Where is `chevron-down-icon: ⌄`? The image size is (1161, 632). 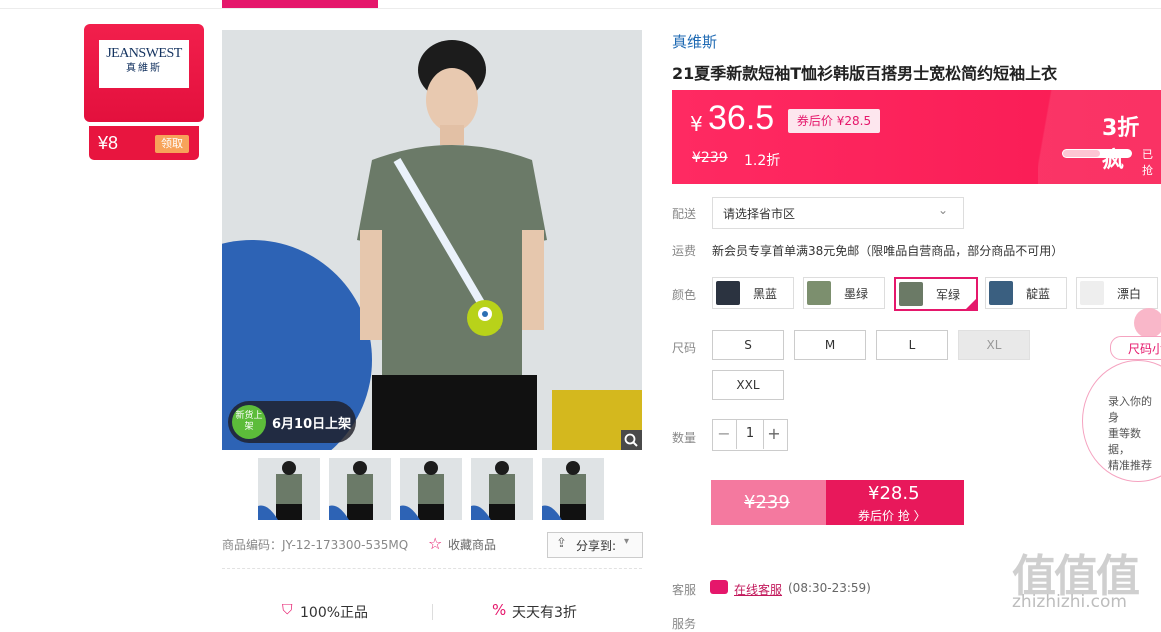 chevron-down-icon: ⌄ is located at coordinates (943, 210).